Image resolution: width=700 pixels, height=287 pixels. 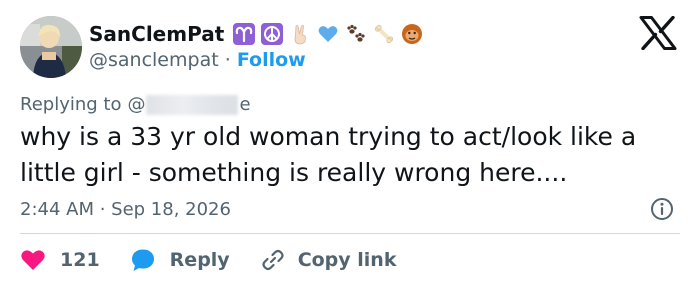 What do you see at coordinates (80, 260) in the screenshot?
I see `like-count: 121` at bounding box center [80, 260].